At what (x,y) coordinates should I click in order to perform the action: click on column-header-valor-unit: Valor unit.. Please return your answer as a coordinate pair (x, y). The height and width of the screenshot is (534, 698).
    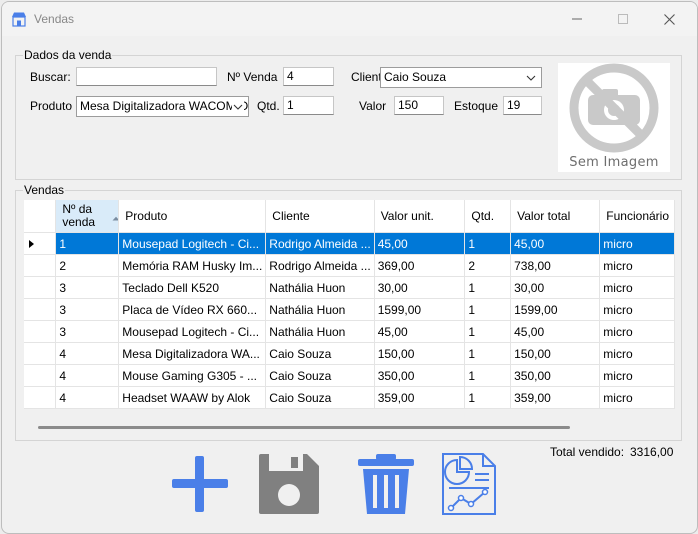
    Looking at the image, I should click on (420, 216).